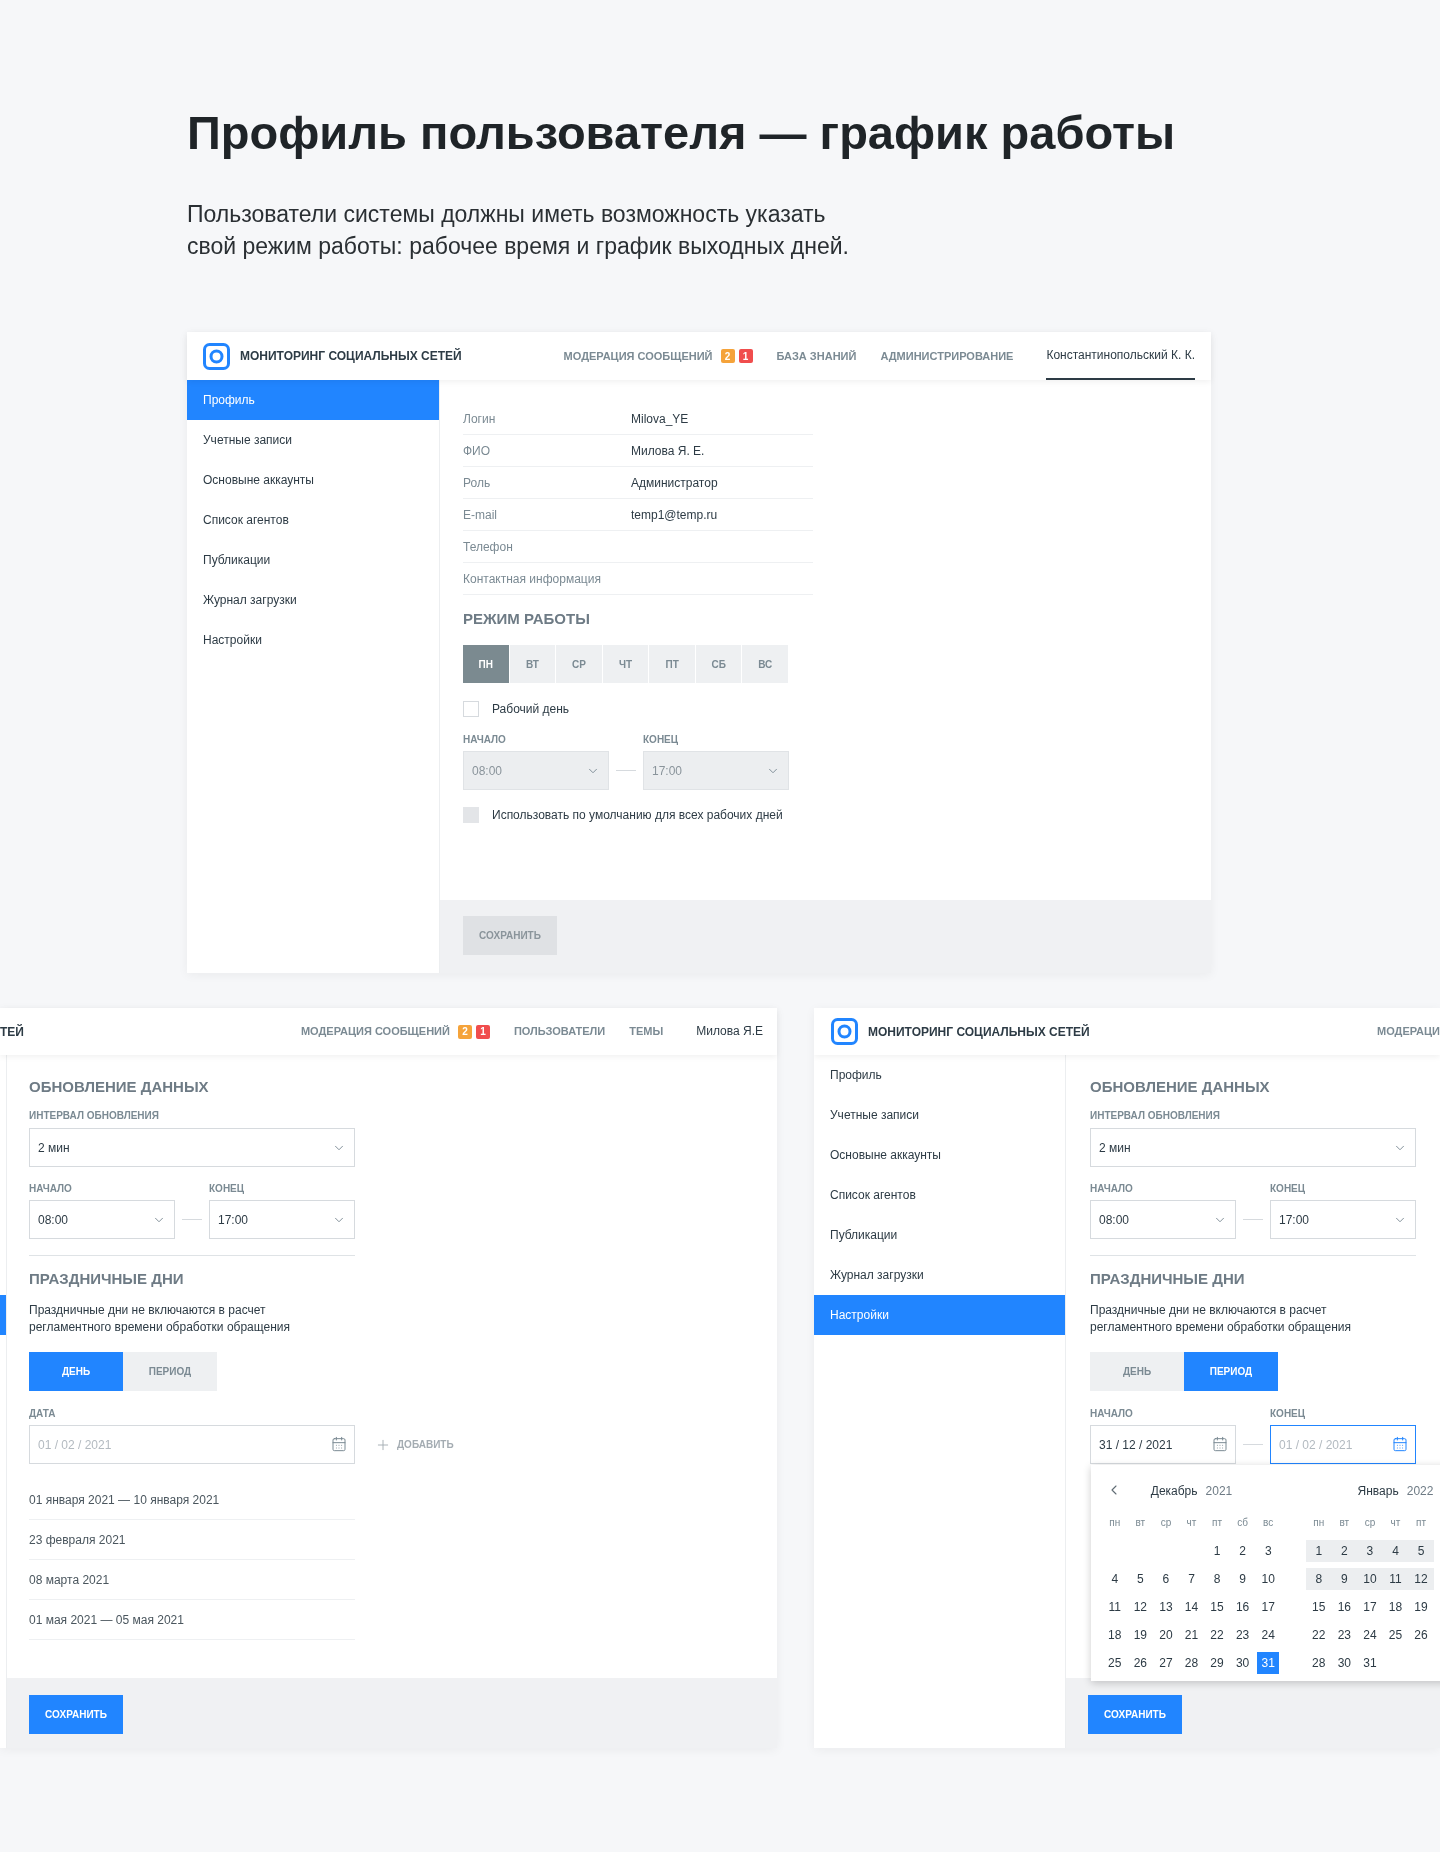  What do you see at coordinates (1343, 1444) in the screenshot?
I see `date-field: 01 / 02 / 2021` at bounding box center [1343, 1444].